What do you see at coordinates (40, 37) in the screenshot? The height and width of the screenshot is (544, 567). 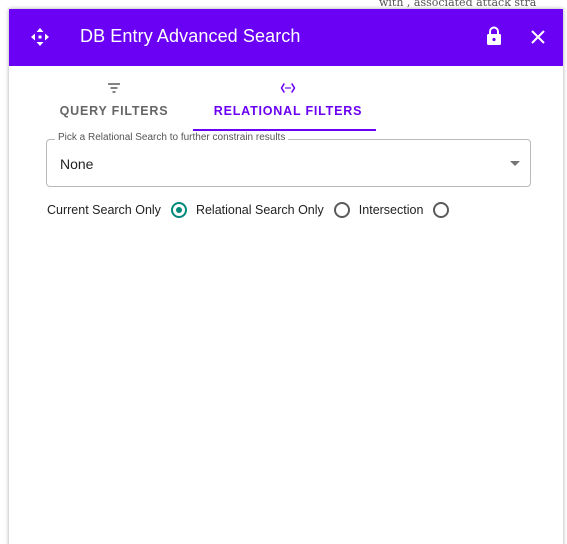 I see `move-icon` at bounding box center [40, 37].